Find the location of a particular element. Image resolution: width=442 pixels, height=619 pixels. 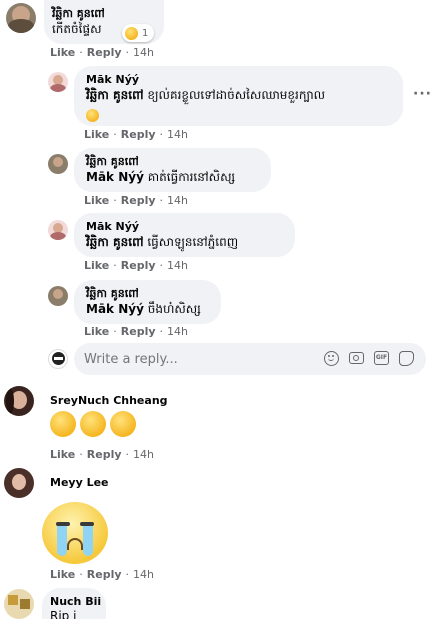

comment-author: SreyNuch Chheang is located at coordinates (109, 400).